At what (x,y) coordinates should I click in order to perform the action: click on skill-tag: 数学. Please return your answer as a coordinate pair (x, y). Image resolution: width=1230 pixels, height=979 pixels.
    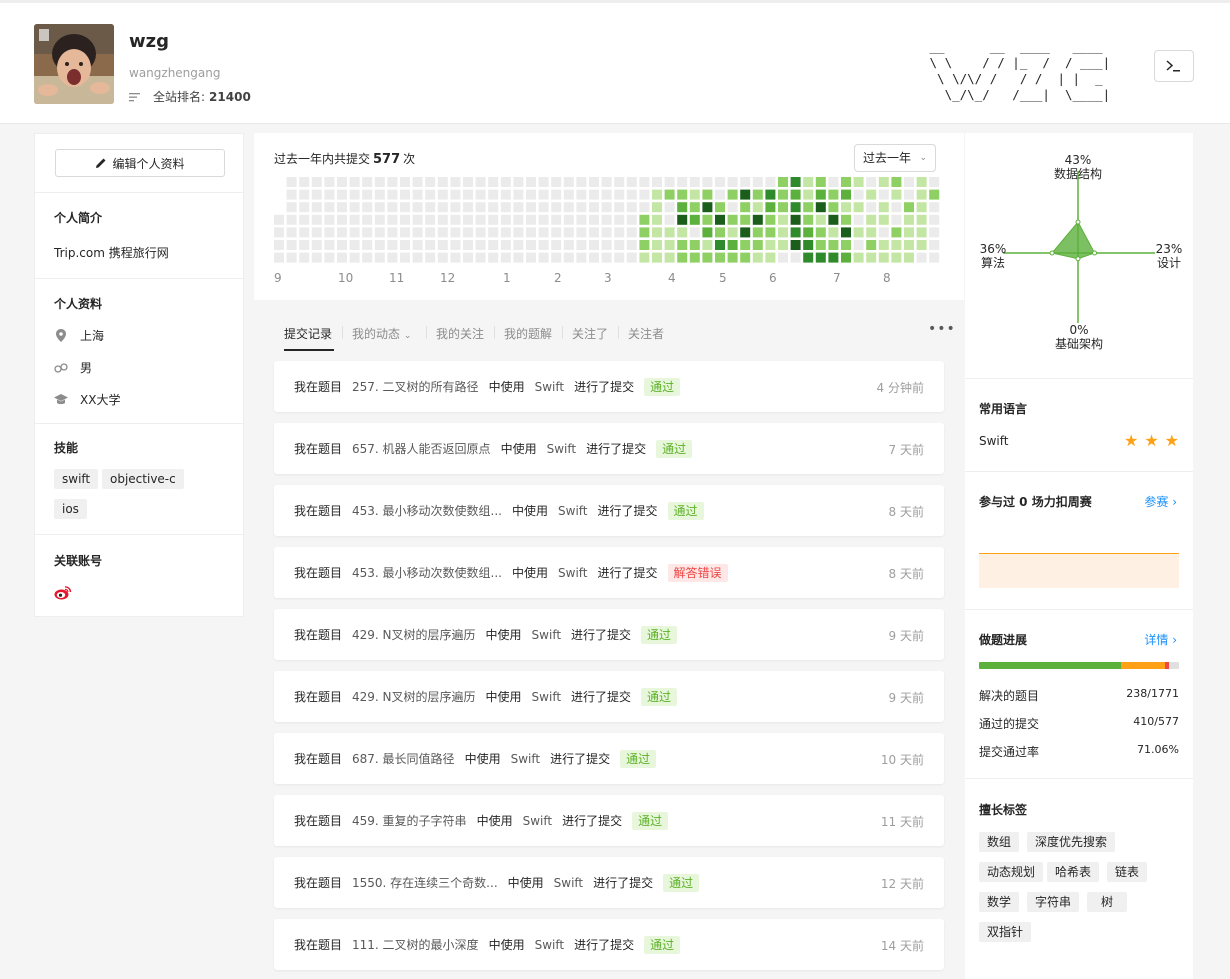
    Looking at the image, I should click on (999, 902).